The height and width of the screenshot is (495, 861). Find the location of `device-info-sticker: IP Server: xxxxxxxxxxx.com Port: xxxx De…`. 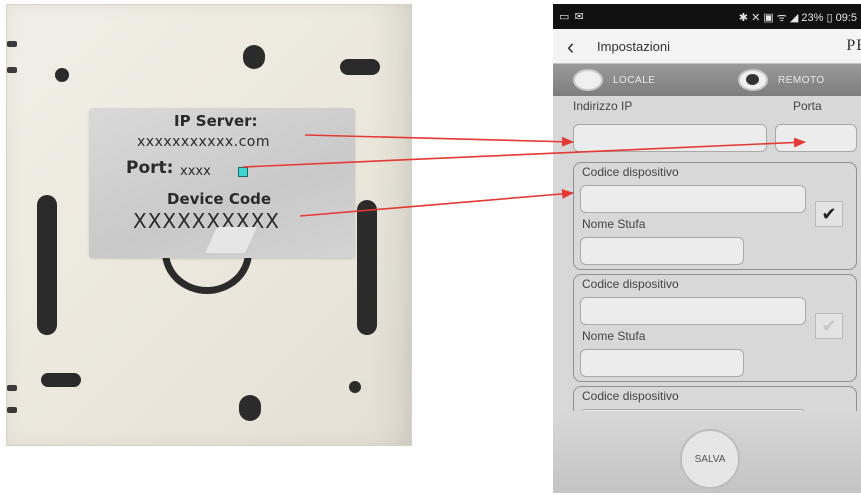

device-info-sticker: IP Server: xxxxxxxxxxx.com Port: xxxx De… is located at coordinates (222, 183).